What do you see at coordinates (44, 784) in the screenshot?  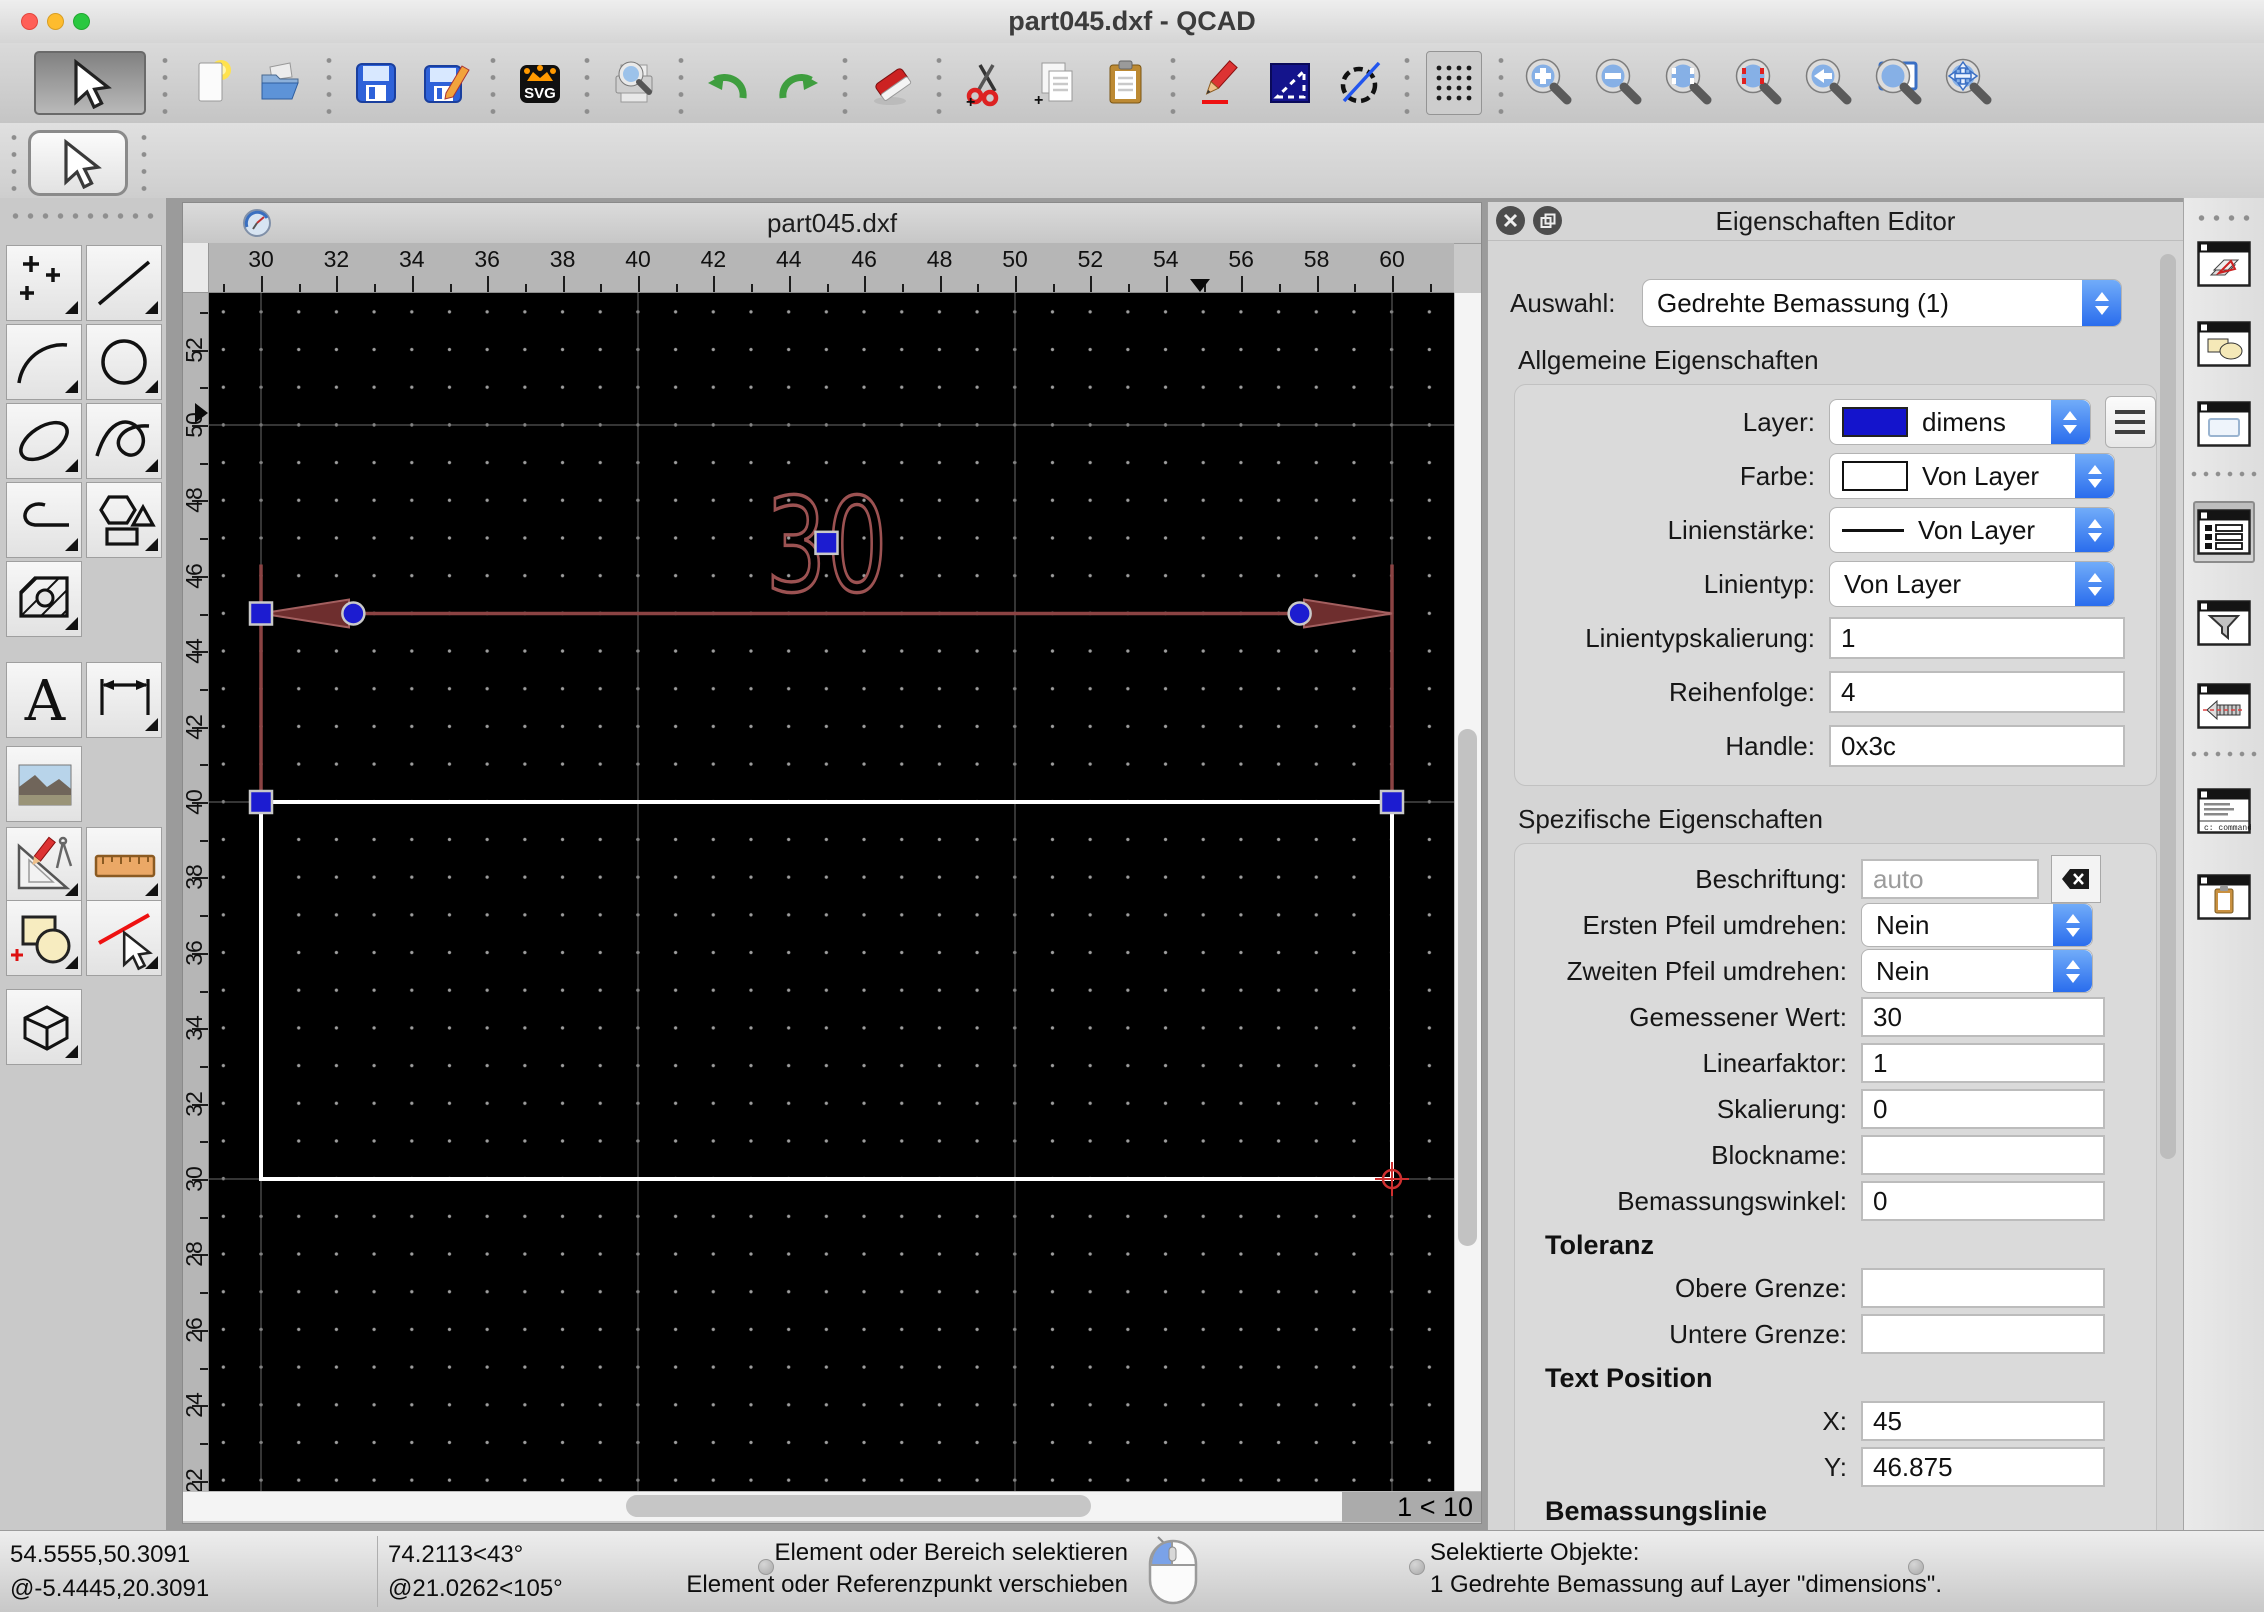 I see `image-tool-button` at bounding box center [44, 784].